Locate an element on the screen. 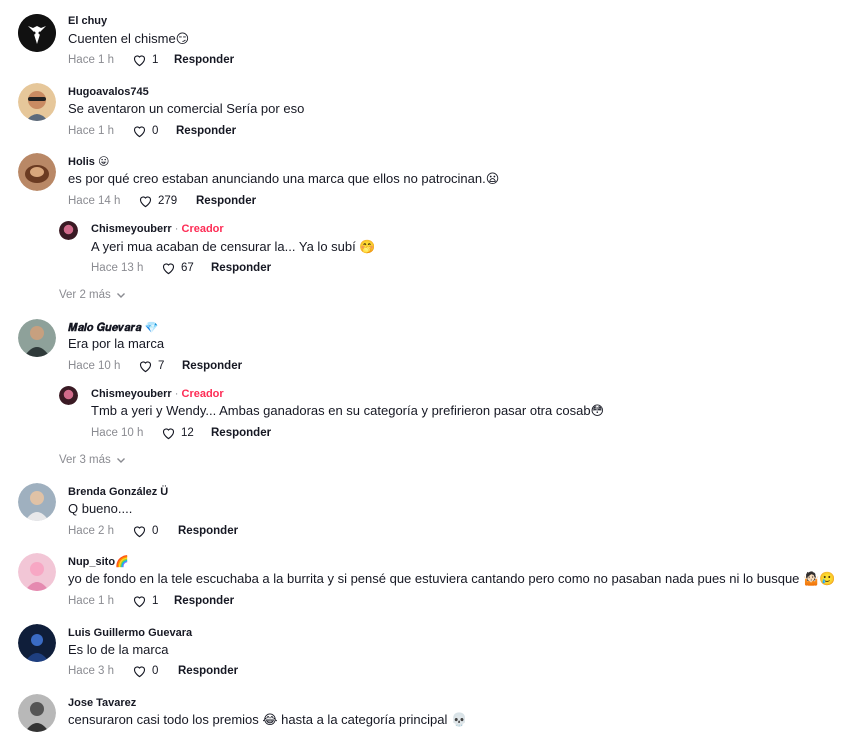 This screenshot has height=735, width=863. avatar-goat-logo-icon is located at coordinates (37, 33).